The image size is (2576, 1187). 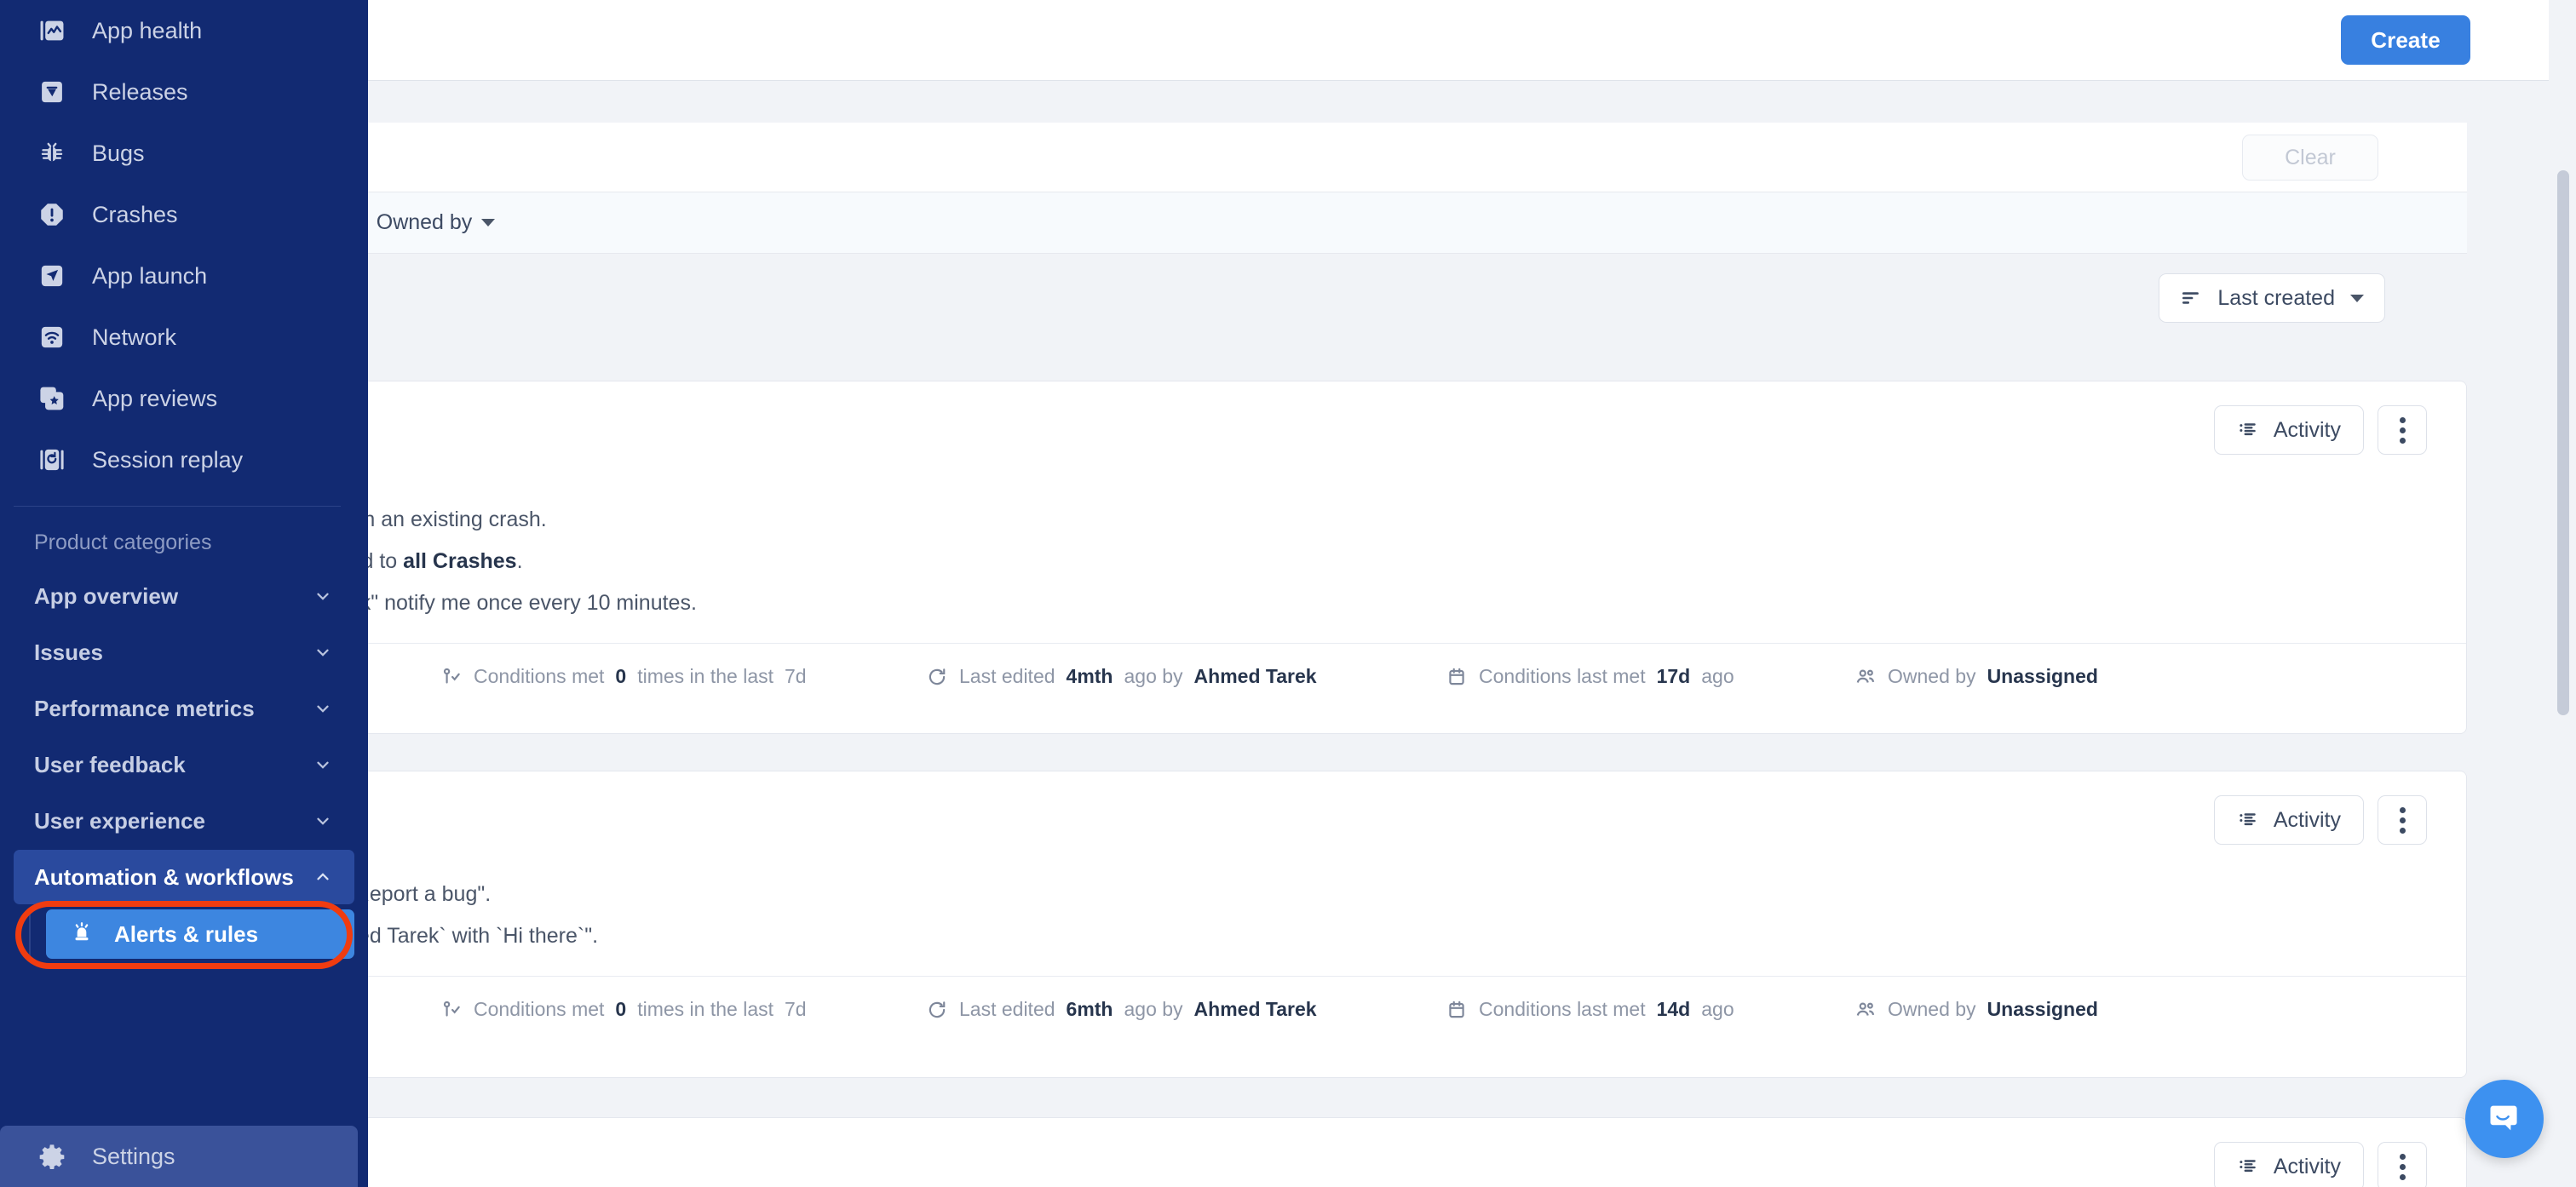 What do you see at coordinates (2276, 297) in the screenshot?
I see `sort-button-label: Last created` at bounding box center [2276, 297].